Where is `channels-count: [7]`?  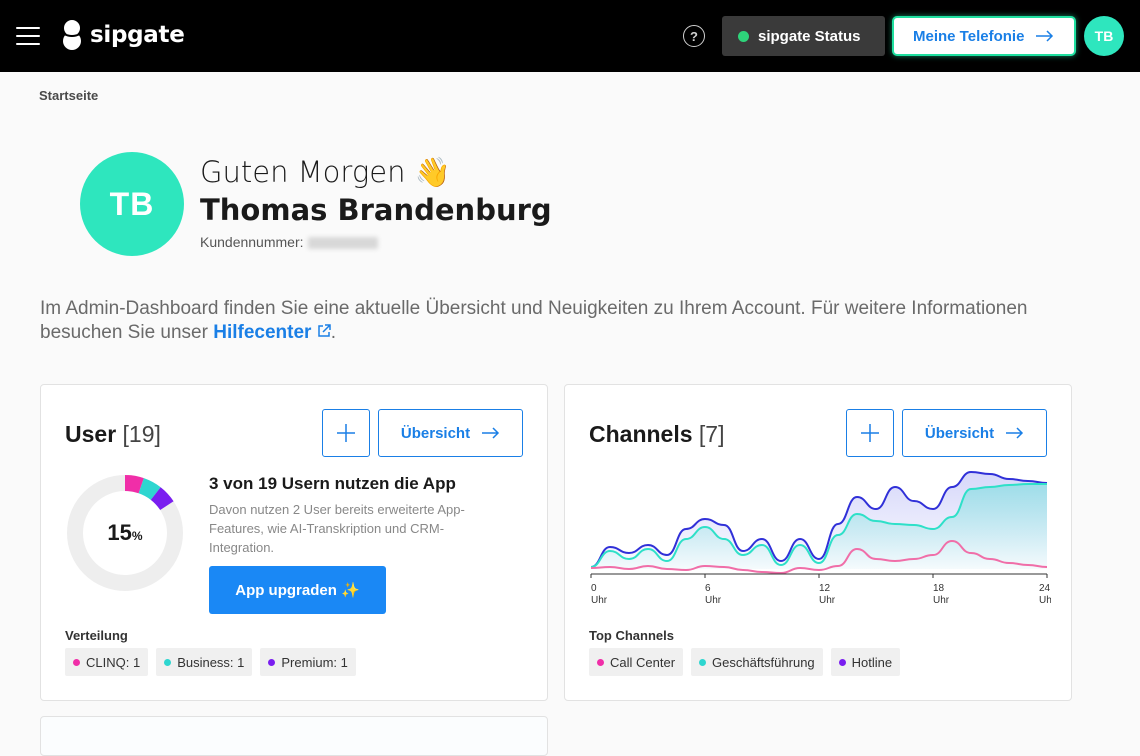
channels-count: [7] is located at coordinates (711, 434).